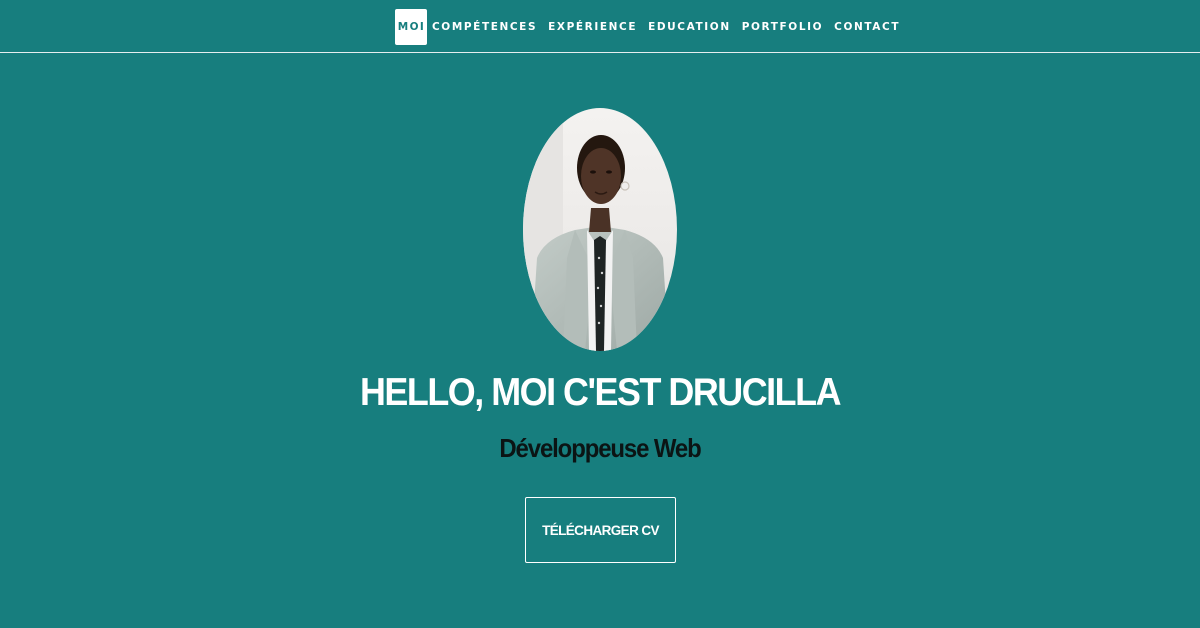 The height and width of the screenshot is (628, 1200). What do you see at coordinates (600, 448) in the screenshot?
I see `hero-subtitle: Développeuse Web` at bounding box center [600, 448].